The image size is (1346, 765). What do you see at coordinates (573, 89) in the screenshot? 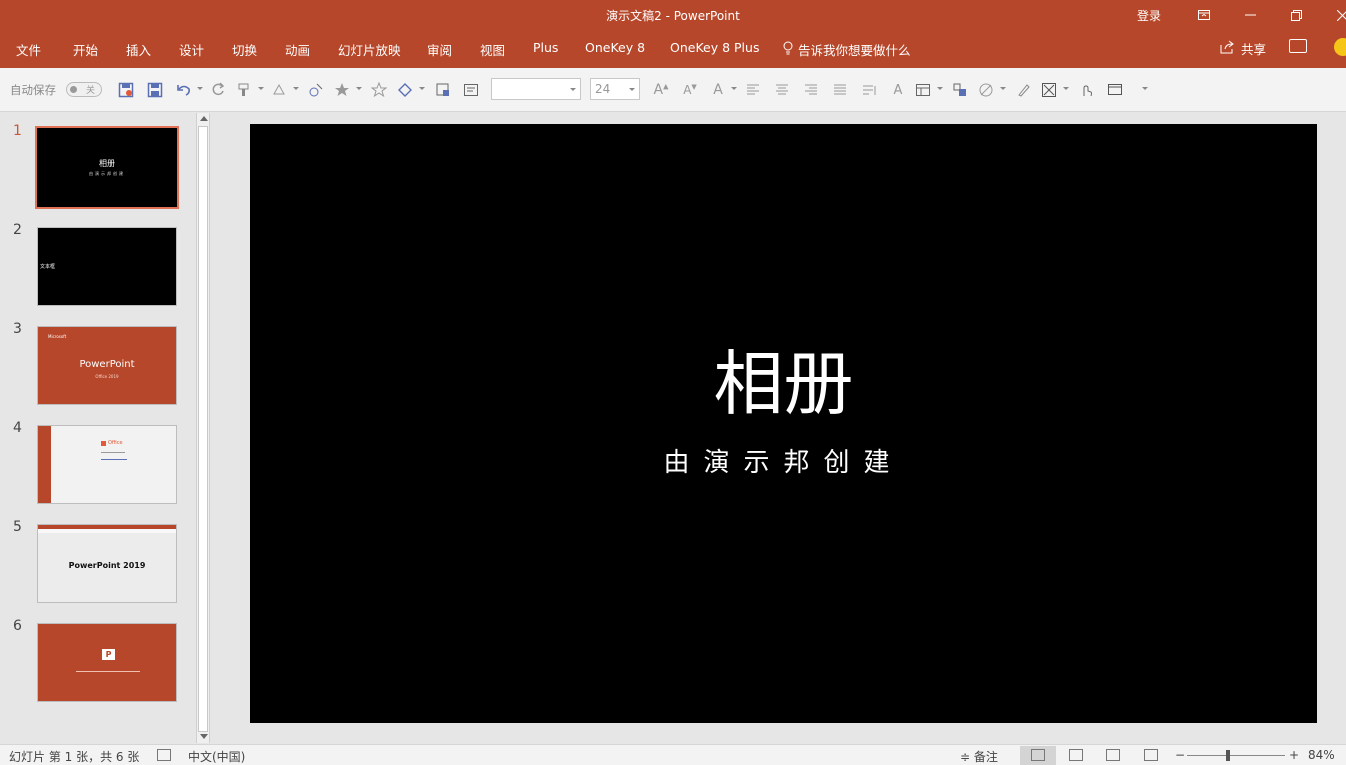
I see `font-name-dropdown-icon` at bounding box center [573, 89].